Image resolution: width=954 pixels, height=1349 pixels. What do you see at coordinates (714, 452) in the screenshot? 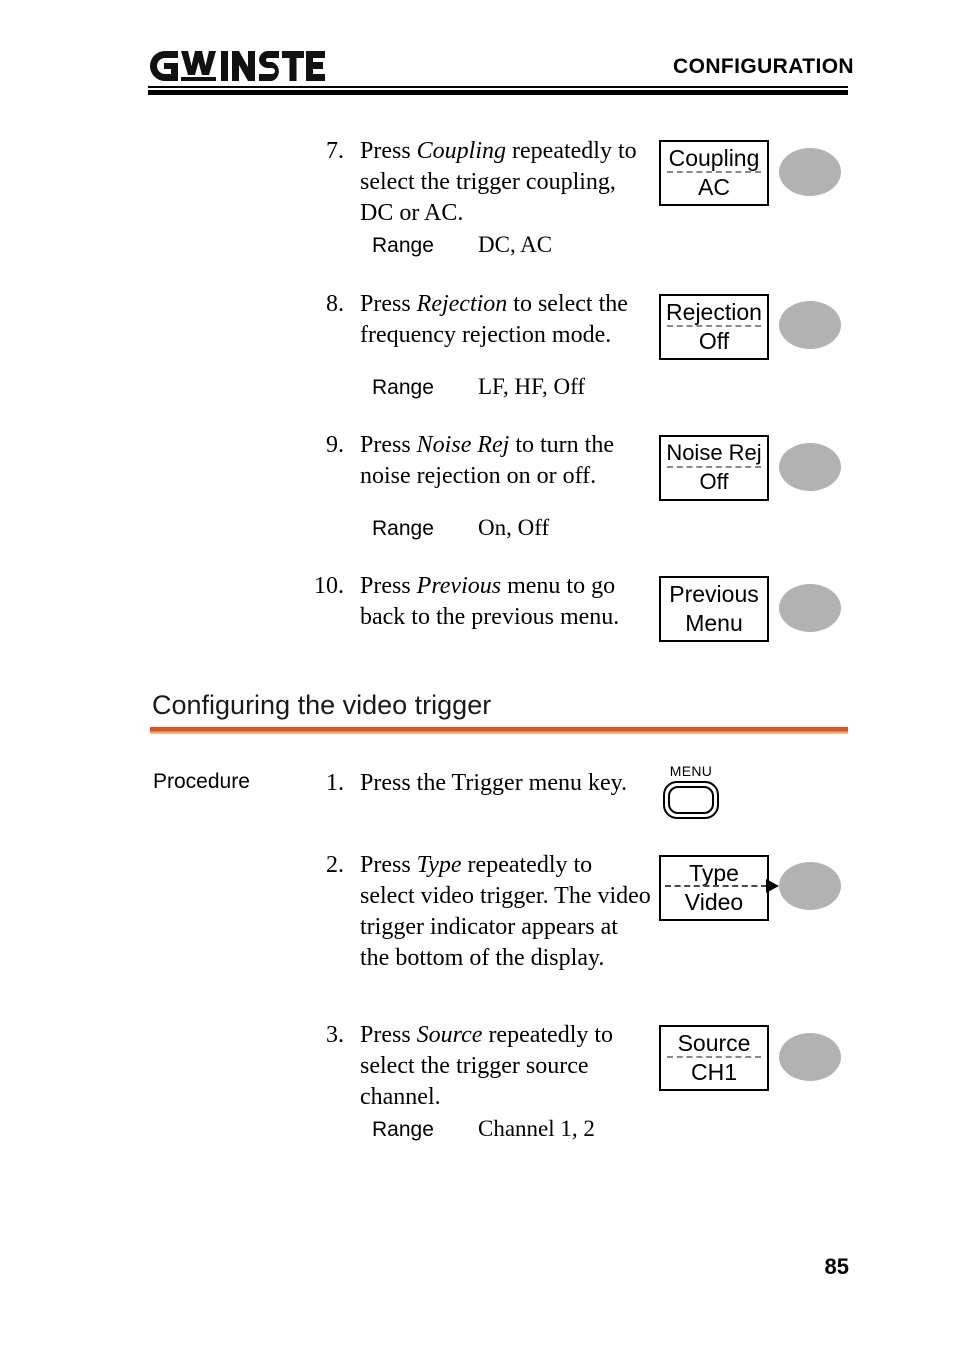
I see `softkey-title: Noise Rej` at bounding box center [714, 452].